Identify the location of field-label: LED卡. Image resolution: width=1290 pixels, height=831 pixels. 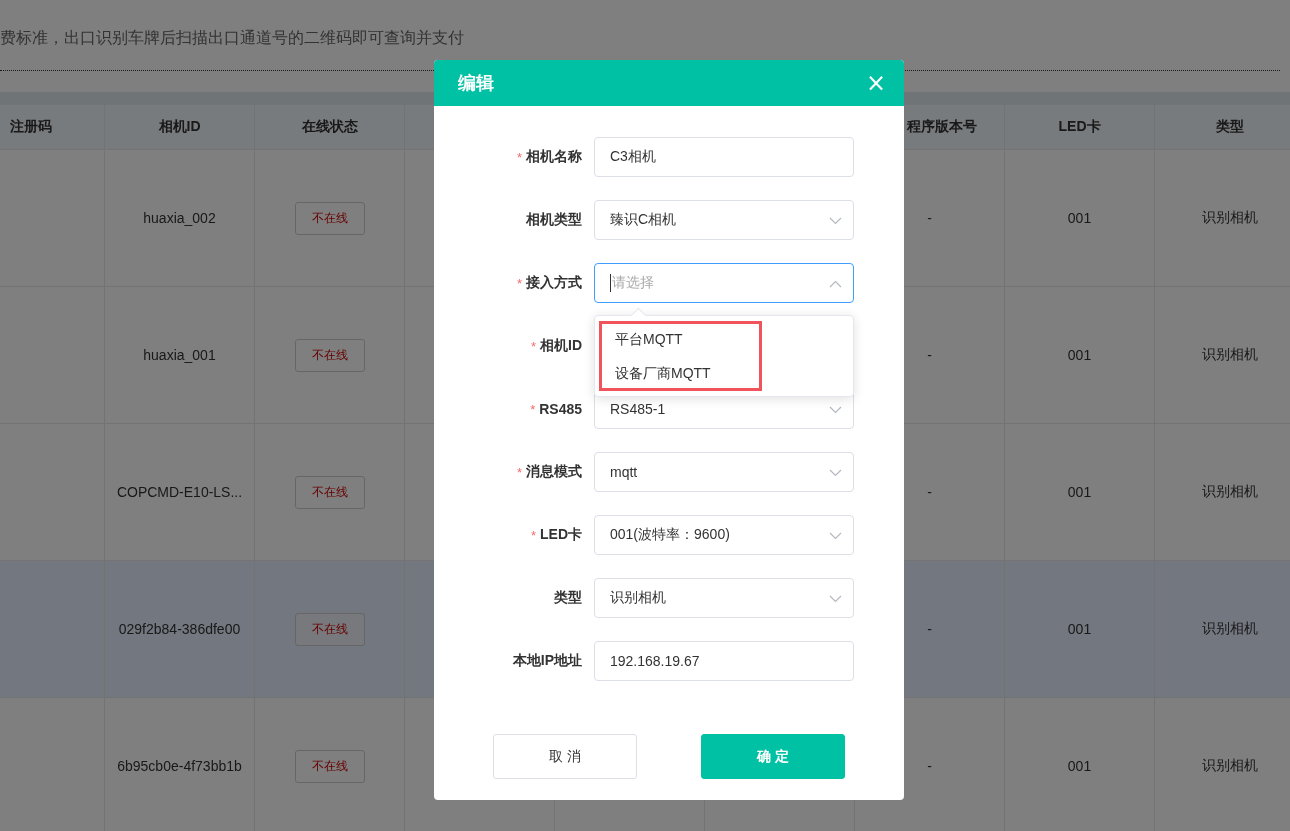
(561, 535).